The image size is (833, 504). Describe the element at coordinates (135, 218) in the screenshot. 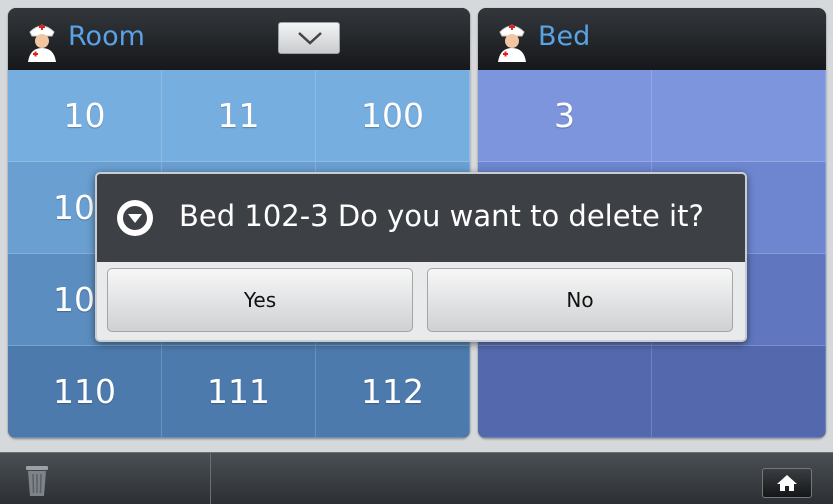

I see `chevron-down-circle-icon` at that location.